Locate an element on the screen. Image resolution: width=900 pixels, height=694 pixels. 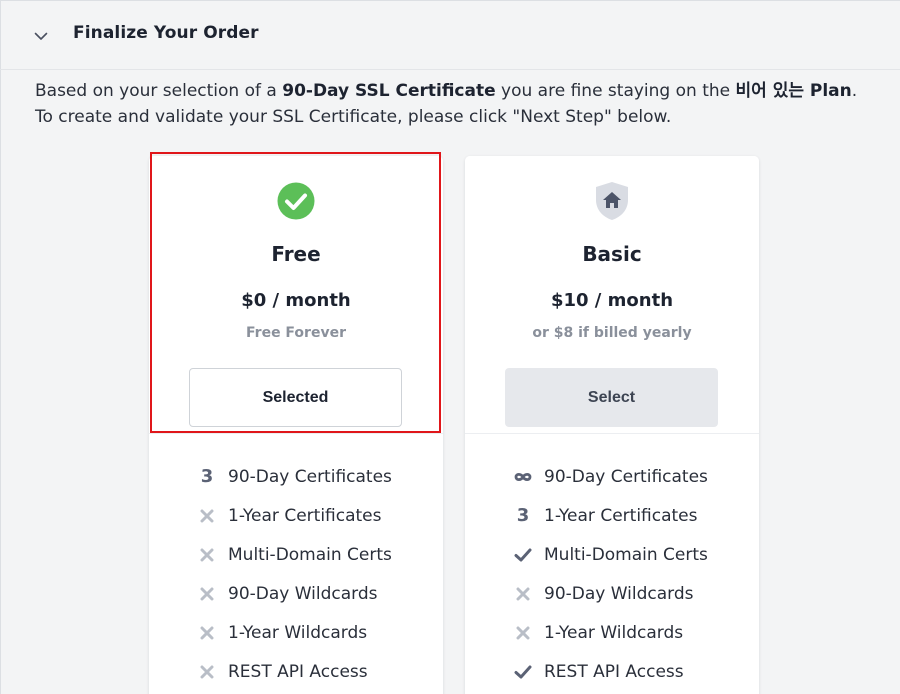
intro-certificate: 90-Day SSL Certificate is located at coordinates (389, 91).